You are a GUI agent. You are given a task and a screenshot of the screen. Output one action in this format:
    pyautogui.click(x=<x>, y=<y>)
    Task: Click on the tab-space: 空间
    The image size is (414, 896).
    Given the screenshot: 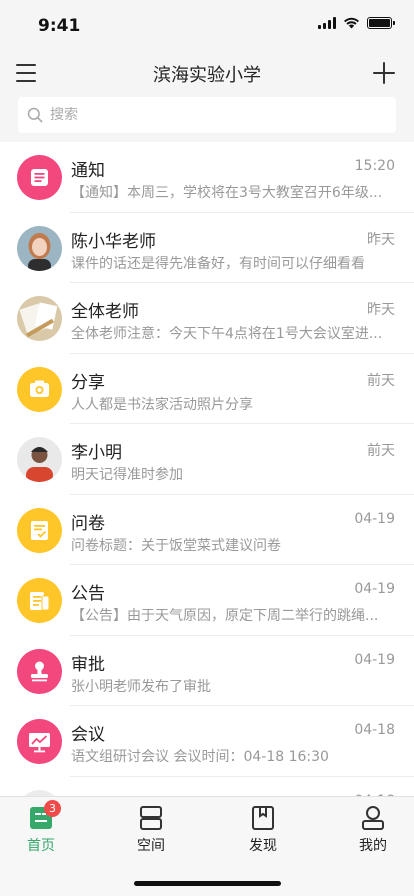 What is the action you would take?
    pyautogui.click(x=151, y=830)
    